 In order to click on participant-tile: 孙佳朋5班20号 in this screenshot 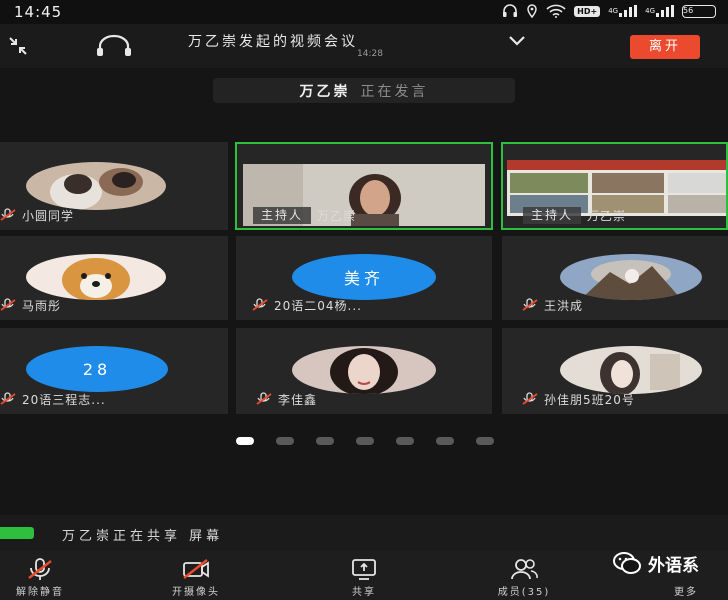, I will do `click(615, 371)`.